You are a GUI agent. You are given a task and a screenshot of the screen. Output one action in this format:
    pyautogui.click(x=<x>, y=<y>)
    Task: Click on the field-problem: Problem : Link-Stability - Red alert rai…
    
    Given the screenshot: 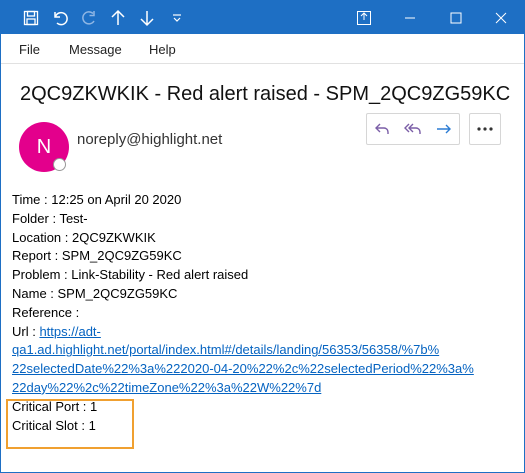 What is the action you would take?
    pyautogui.click(x=130, y=275)
    